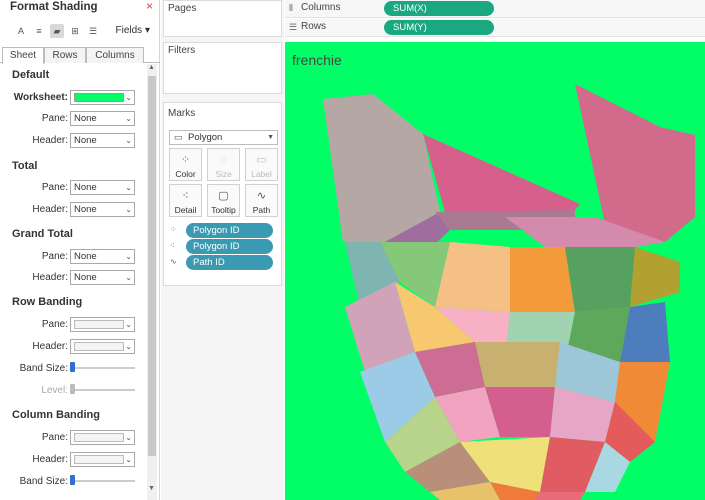  Describe the element at coordinates (149, 6) in the screenshot. I see `close-icon: ×` at that location.